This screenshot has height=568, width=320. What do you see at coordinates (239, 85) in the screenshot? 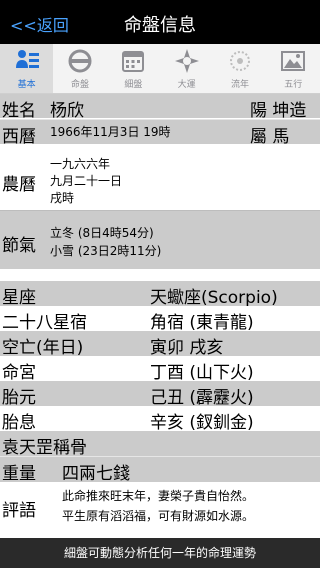
I see `tab-label: 流年` at bounding box center [239, 85].